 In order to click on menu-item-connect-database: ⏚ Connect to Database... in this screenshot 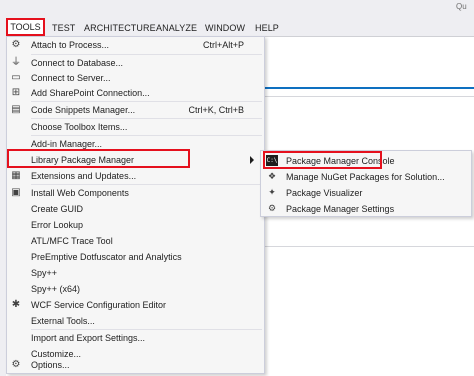, I will do `click(135, 63)`.